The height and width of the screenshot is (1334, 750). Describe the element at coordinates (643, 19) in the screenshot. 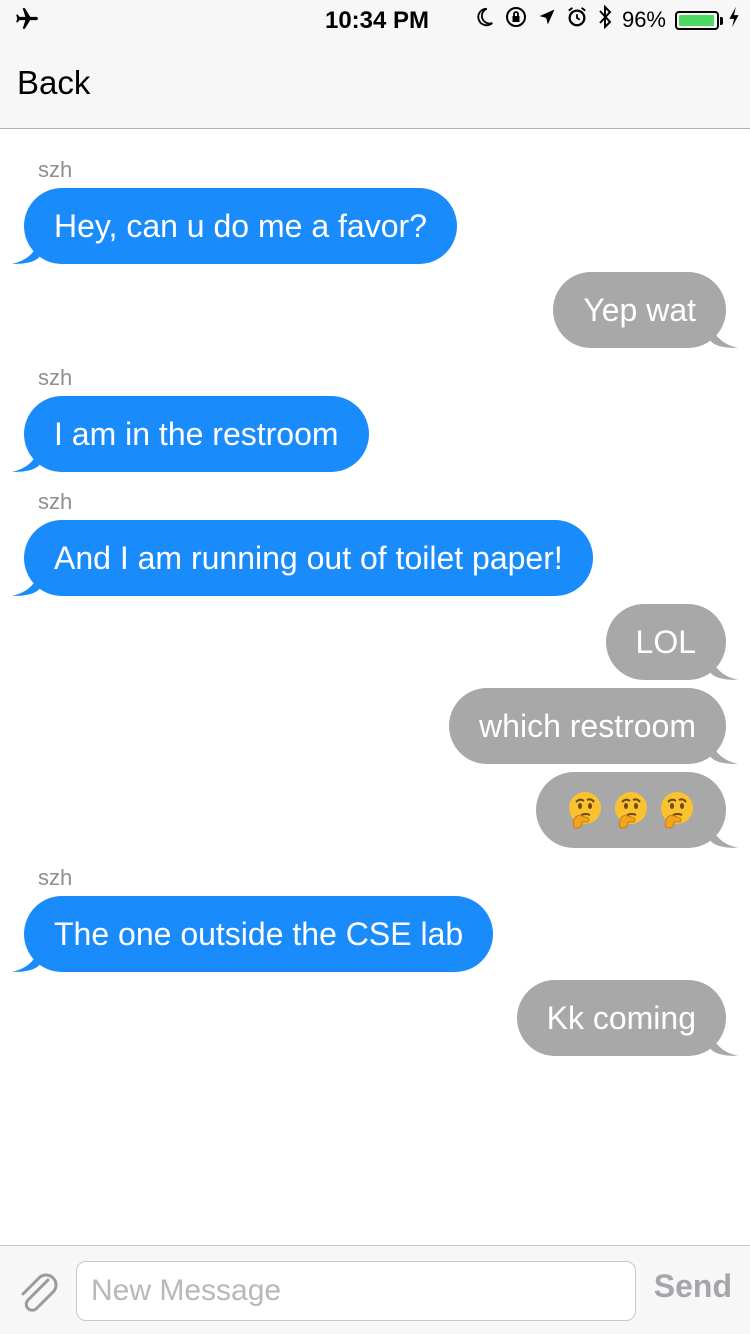

I see `battery-percent: 96%` at that location.